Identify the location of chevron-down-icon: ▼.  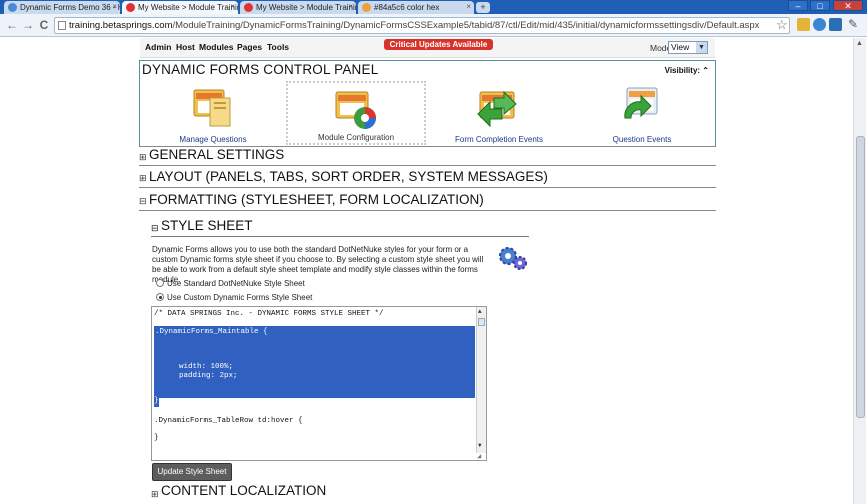
(701, 47).